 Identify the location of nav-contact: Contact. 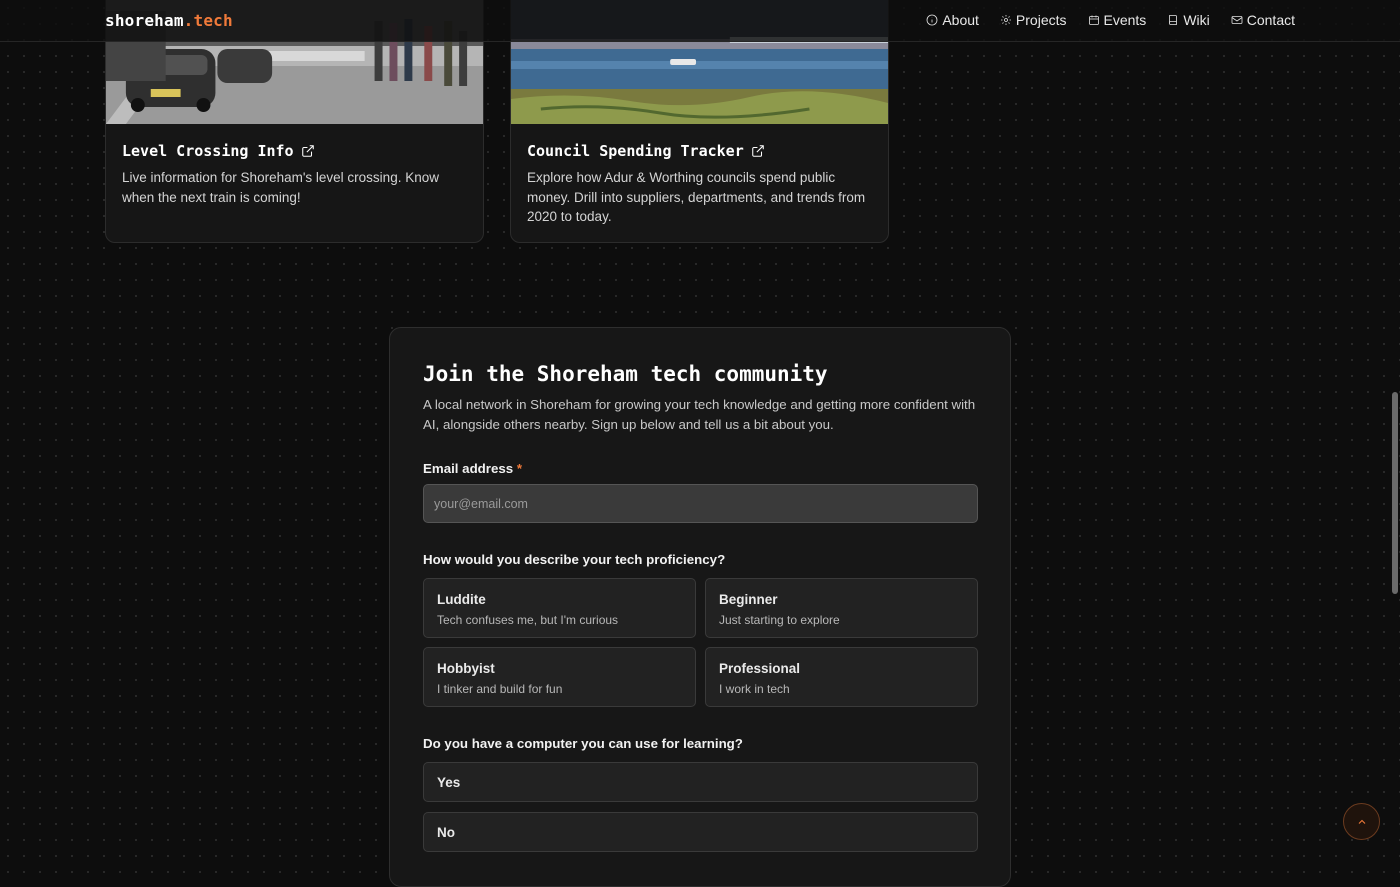
(1263, 20).